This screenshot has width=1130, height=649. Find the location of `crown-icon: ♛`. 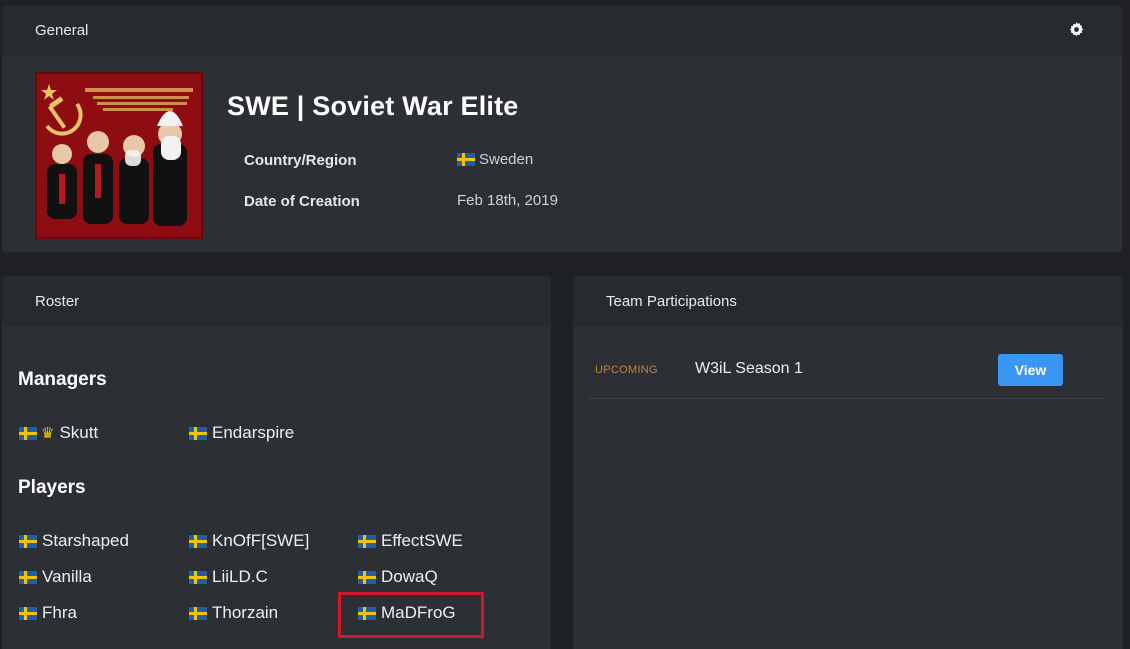

crown-icon: ♛ is located at coordinates (48, 433).